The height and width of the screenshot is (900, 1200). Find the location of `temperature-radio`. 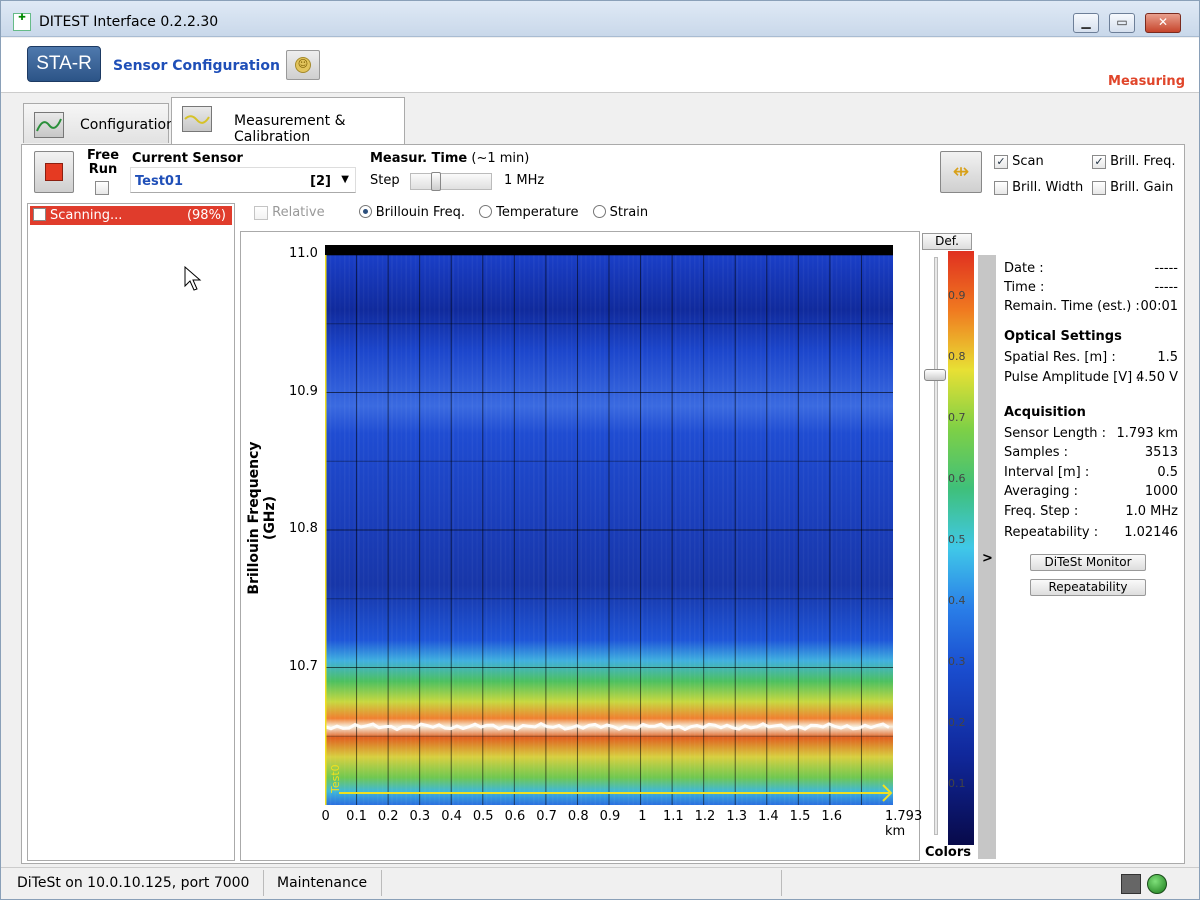

temperature-radio is located at coordinates (486, 211).